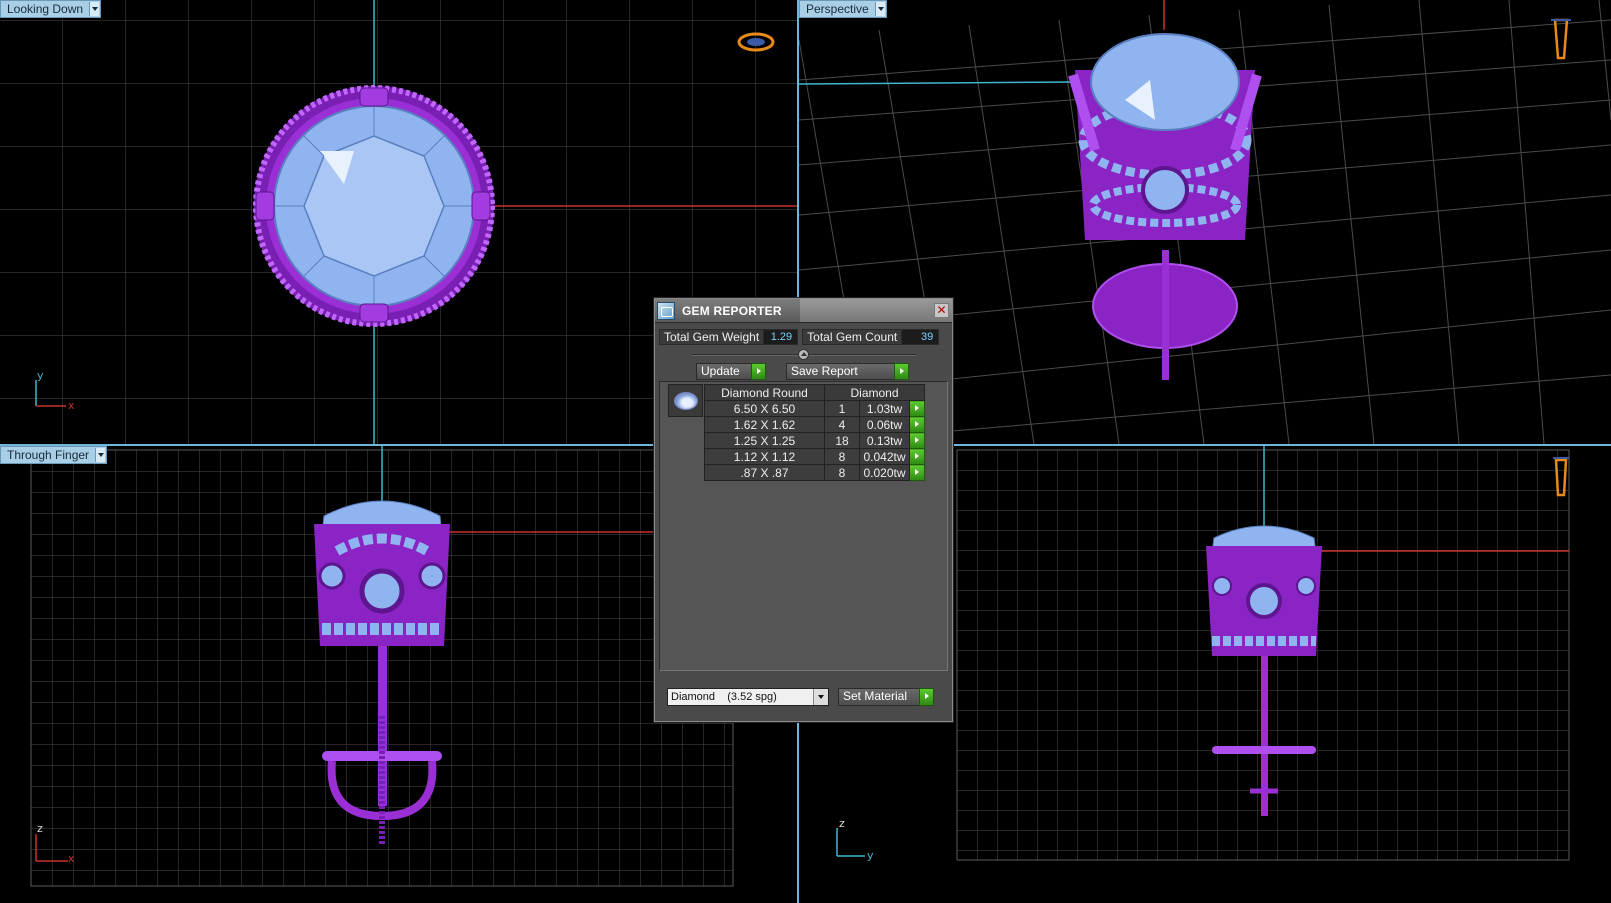 The height and width of the screenshot is (903, 1611). Describe the element at coordinates (720, 371) in the screenshot. I see `update-button-label: Update` at that location.